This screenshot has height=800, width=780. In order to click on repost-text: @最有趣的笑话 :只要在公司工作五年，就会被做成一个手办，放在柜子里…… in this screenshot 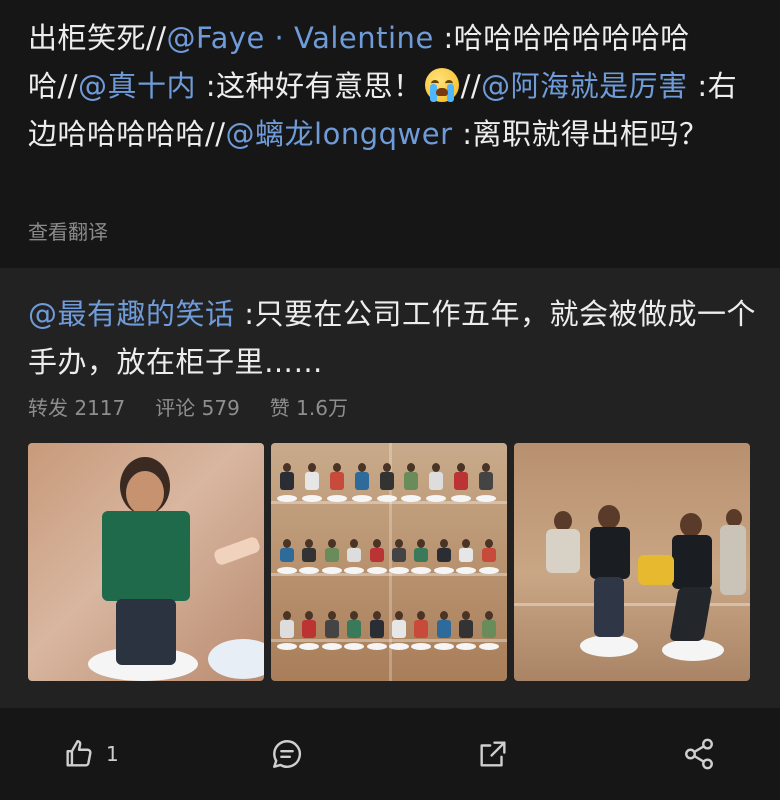, I will do `click(393, 338)`.